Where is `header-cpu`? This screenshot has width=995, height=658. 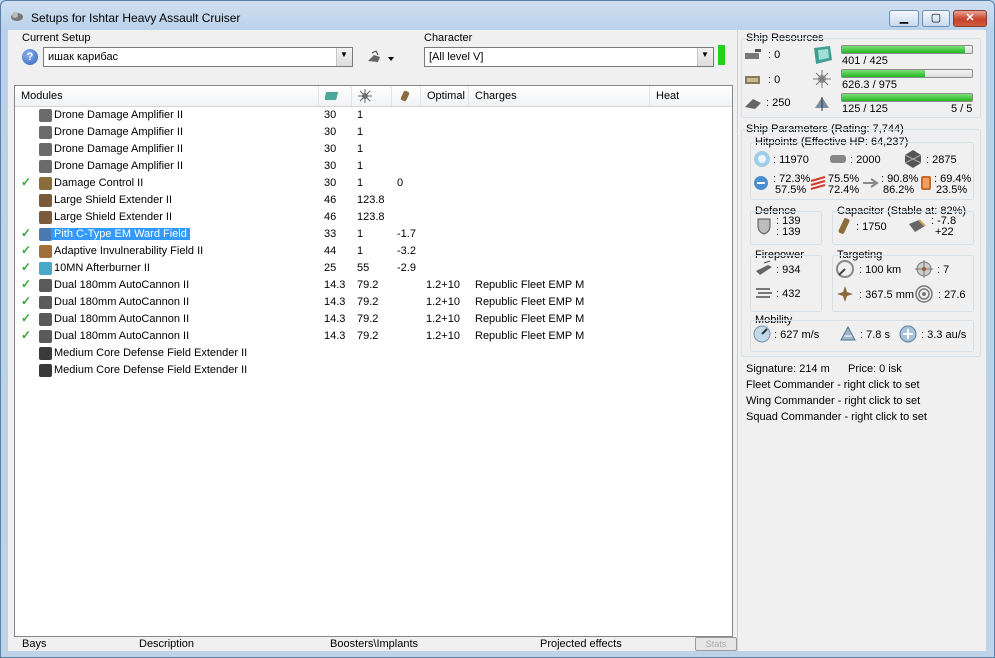 header-cpu is located at coordinates (335, 96).